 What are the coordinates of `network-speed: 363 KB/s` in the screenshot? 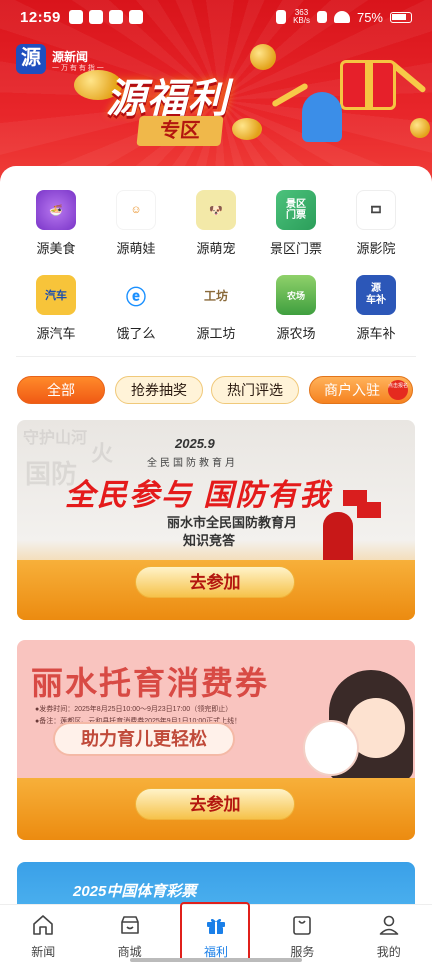 It's located at (301, 16).